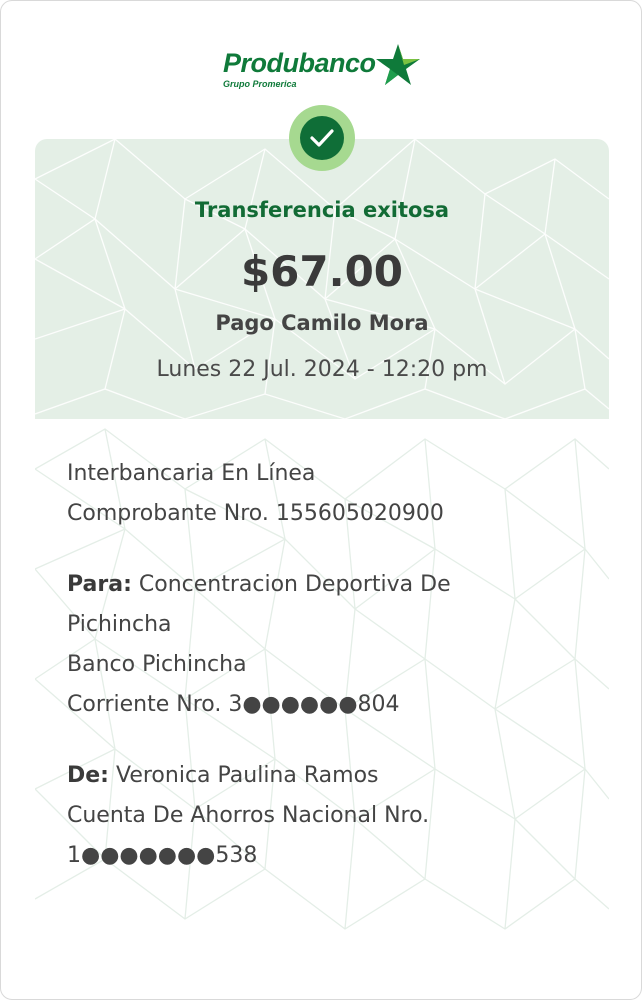 This screenshot has width=642, height=1000. I want to click on sender-account-number: 1●●●●●●●538, so click(162, 855).